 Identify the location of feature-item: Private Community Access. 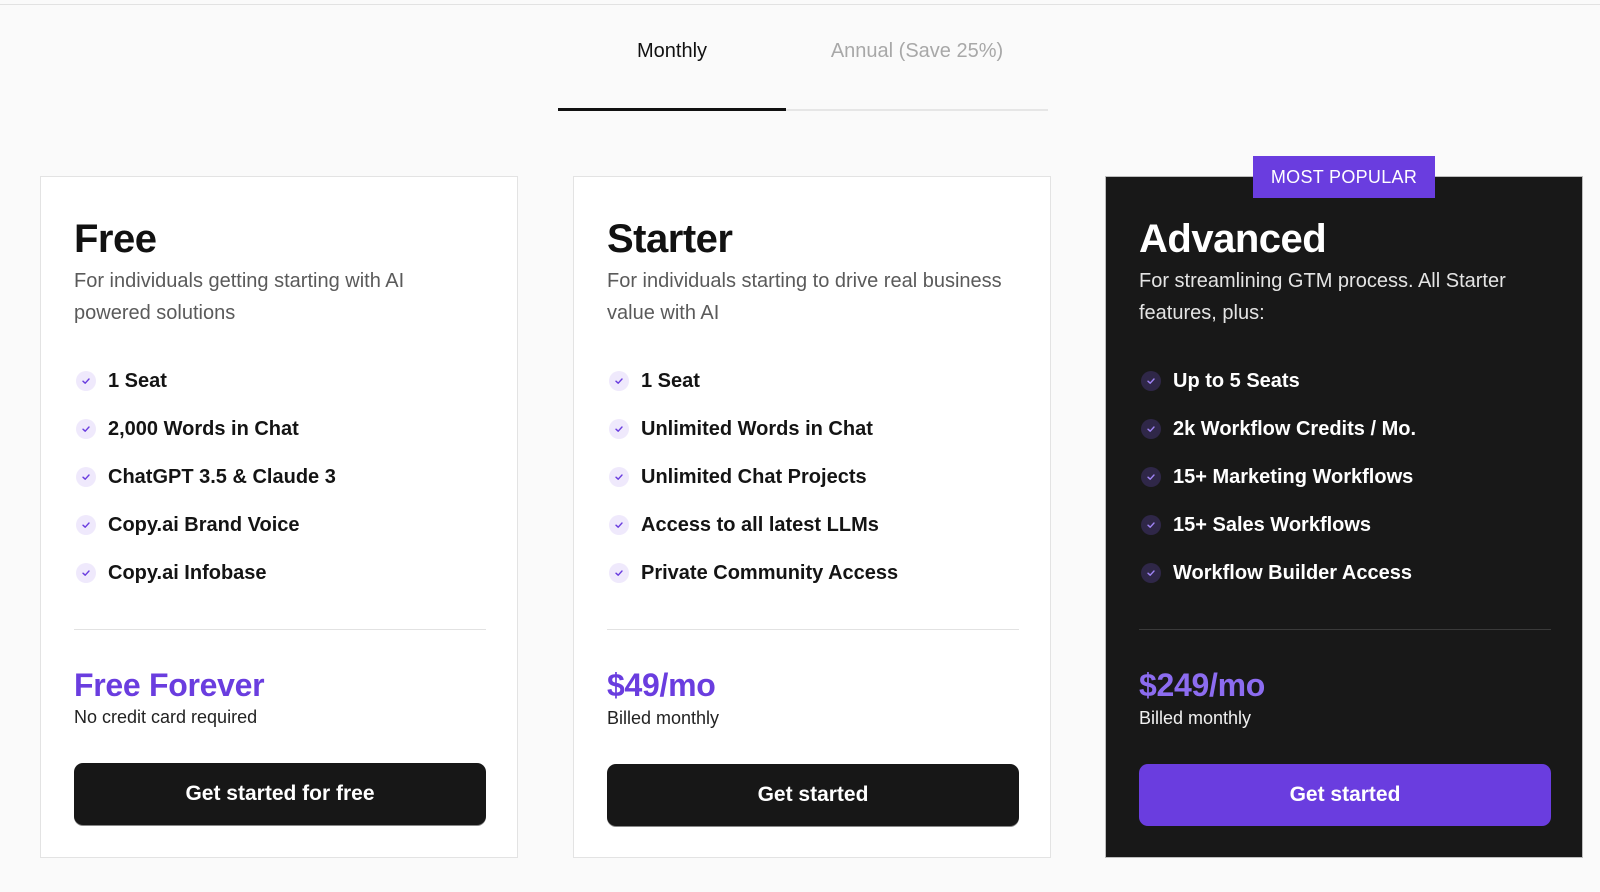
(752, 573).